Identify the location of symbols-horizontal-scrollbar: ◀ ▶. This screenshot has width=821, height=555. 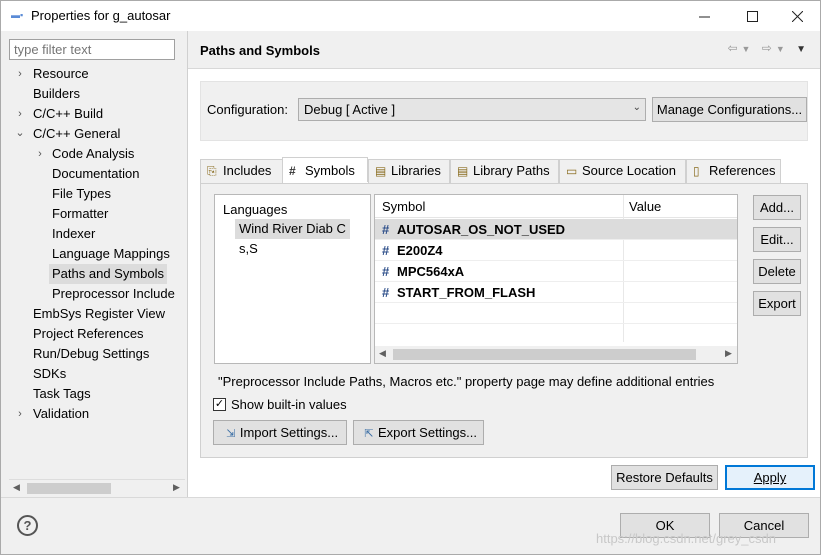
(556, 354).